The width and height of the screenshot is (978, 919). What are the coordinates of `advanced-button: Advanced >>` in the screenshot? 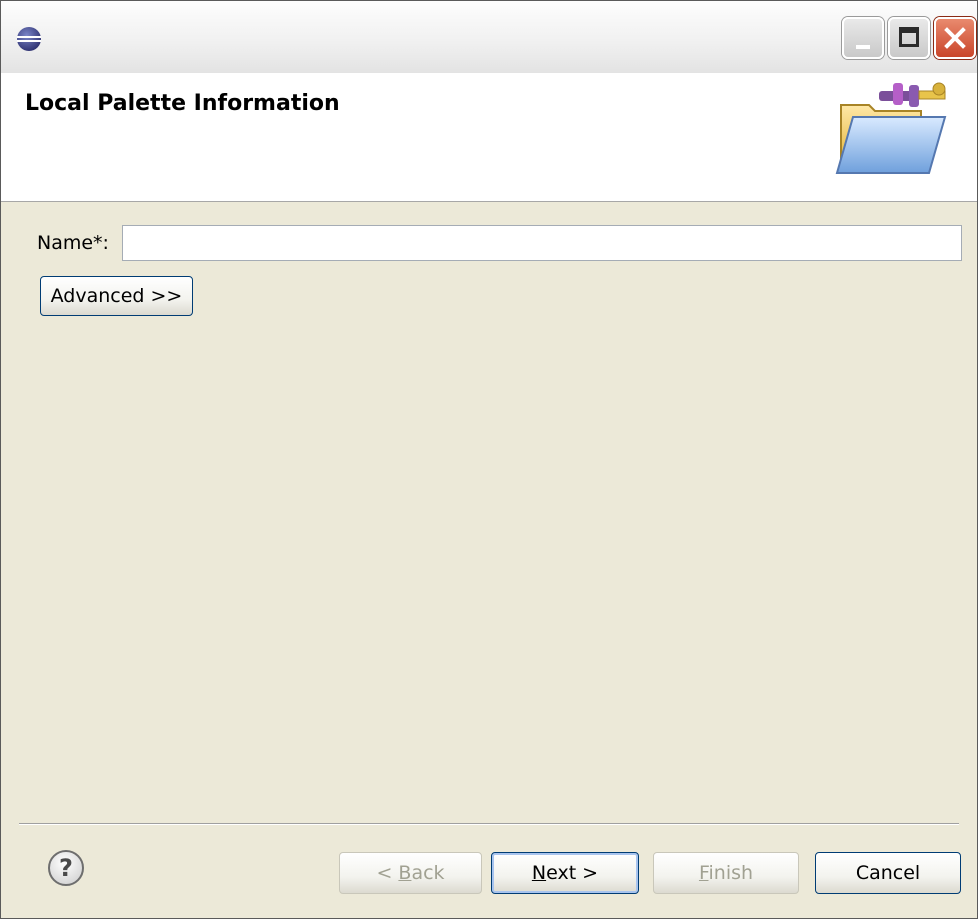 It's located at (116, 296).